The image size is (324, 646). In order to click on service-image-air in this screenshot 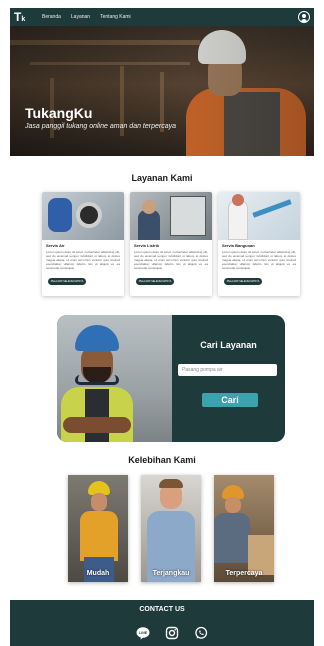, I will do `click(83, 216)`.